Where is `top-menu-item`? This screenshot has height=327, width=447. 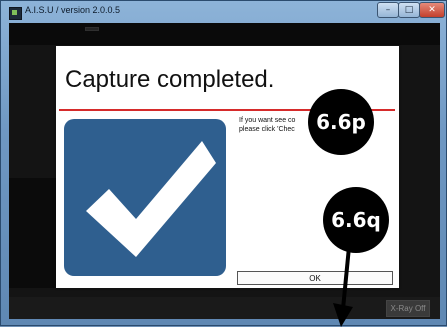
top-menu-item is located at coordinates (92, 29).